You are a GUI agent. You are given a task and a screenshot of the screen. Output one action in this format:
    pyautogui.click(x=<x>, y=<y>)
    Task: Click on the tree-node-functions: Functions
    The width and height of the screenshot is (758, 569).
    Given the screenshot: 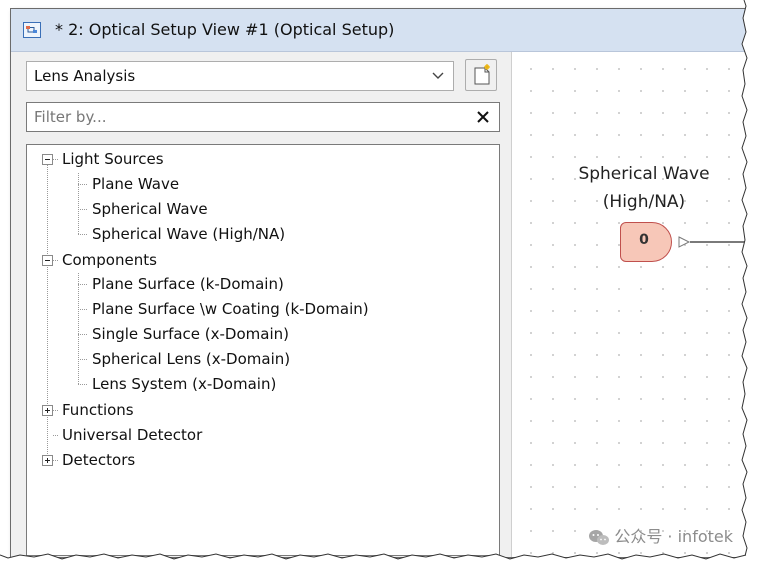 What is the action you would take?
    pyautogui.click(x=98, y=410)
    